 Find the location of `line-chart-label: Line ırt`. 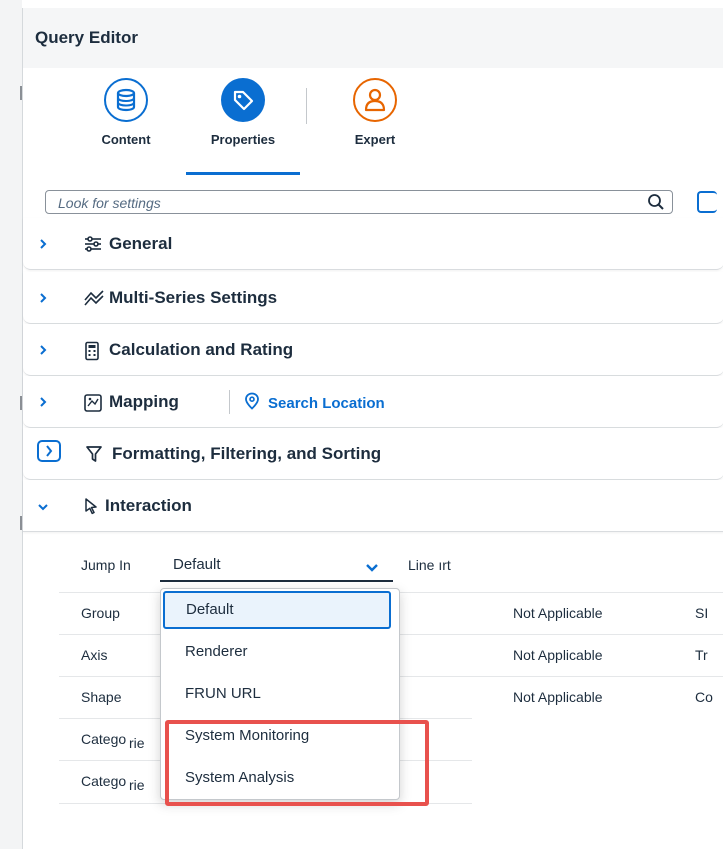

line-chart-label: Line ırt is located at coordinates (429, 565).